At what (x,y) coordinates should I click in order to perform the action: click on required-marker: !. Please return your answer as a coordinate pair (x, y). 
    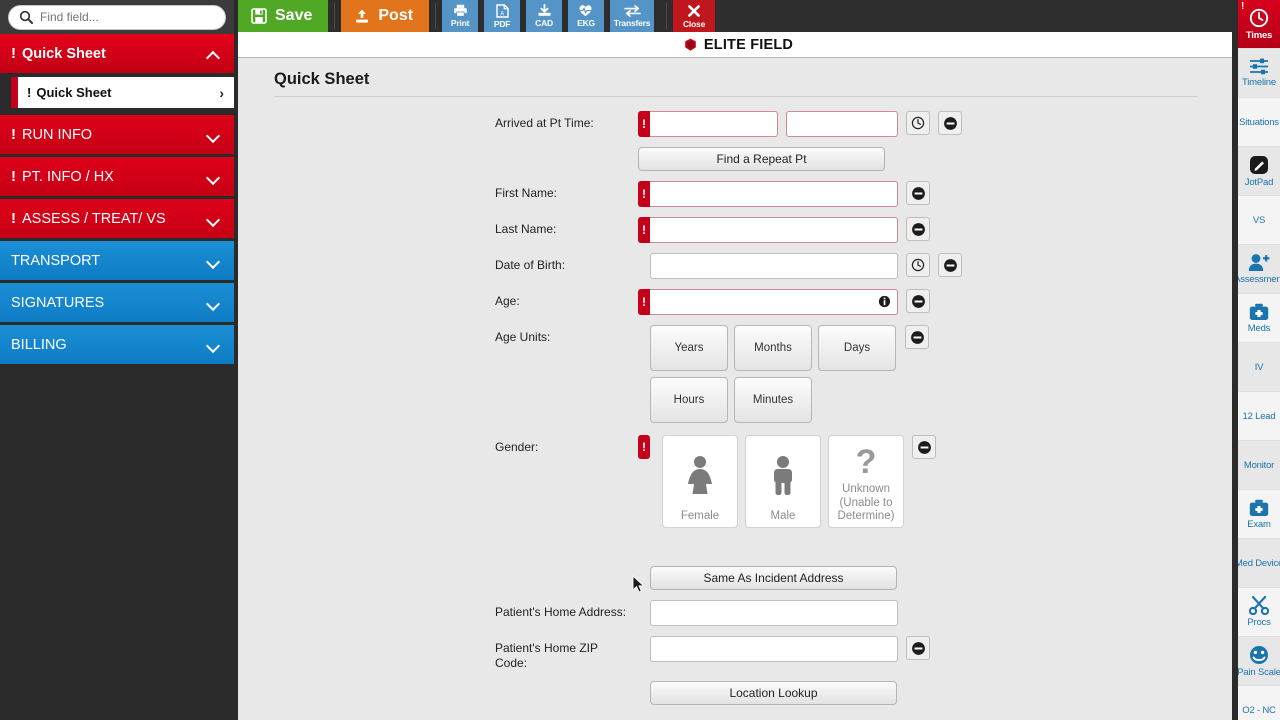
    Looking at the image, I should click on (29, 92).